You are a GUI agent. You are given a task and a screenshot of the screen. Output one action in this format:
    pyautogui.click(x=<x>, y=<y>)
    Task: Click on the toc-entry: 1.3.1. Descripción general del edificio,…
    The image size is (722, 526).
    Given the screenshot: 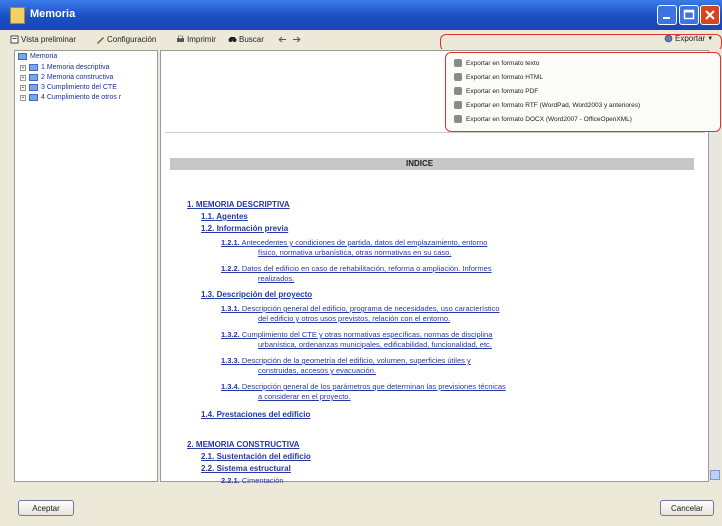 What is the action you would take?
    pyautogui.click(x=360, y=308)
    